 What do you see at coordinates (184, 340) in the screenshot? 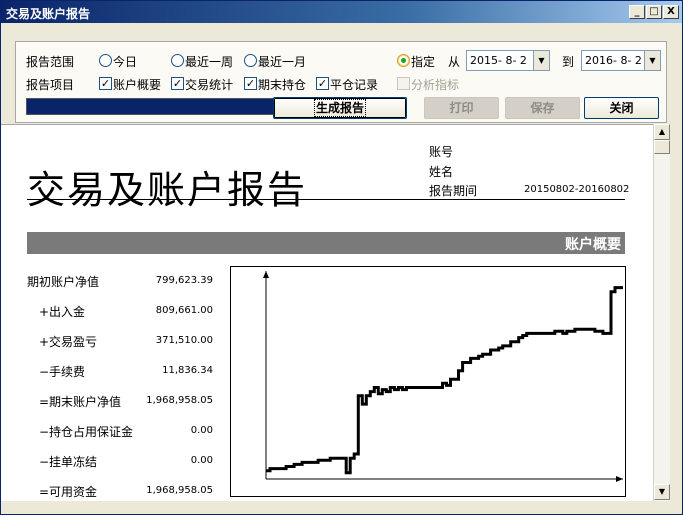
I see `summary-row-value: 371,510.00` at bounding box center [184, 340].